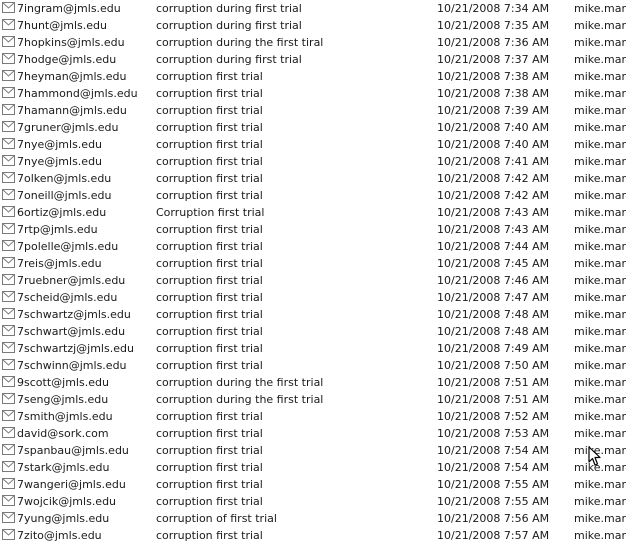  Describe the element at coordinates (240, 399) in the screenshot. I see `message-subject: corruption during the first trial` at that location.